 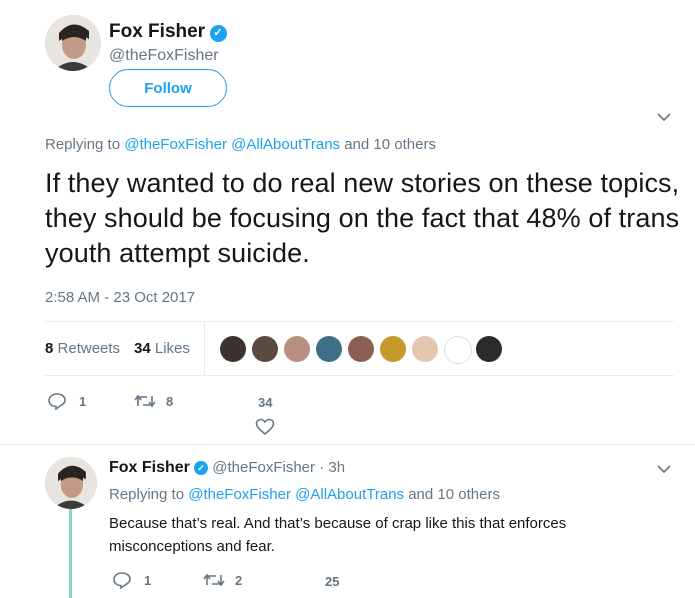 I want to click on like-count-label: 34, so click(x=265, y=402).